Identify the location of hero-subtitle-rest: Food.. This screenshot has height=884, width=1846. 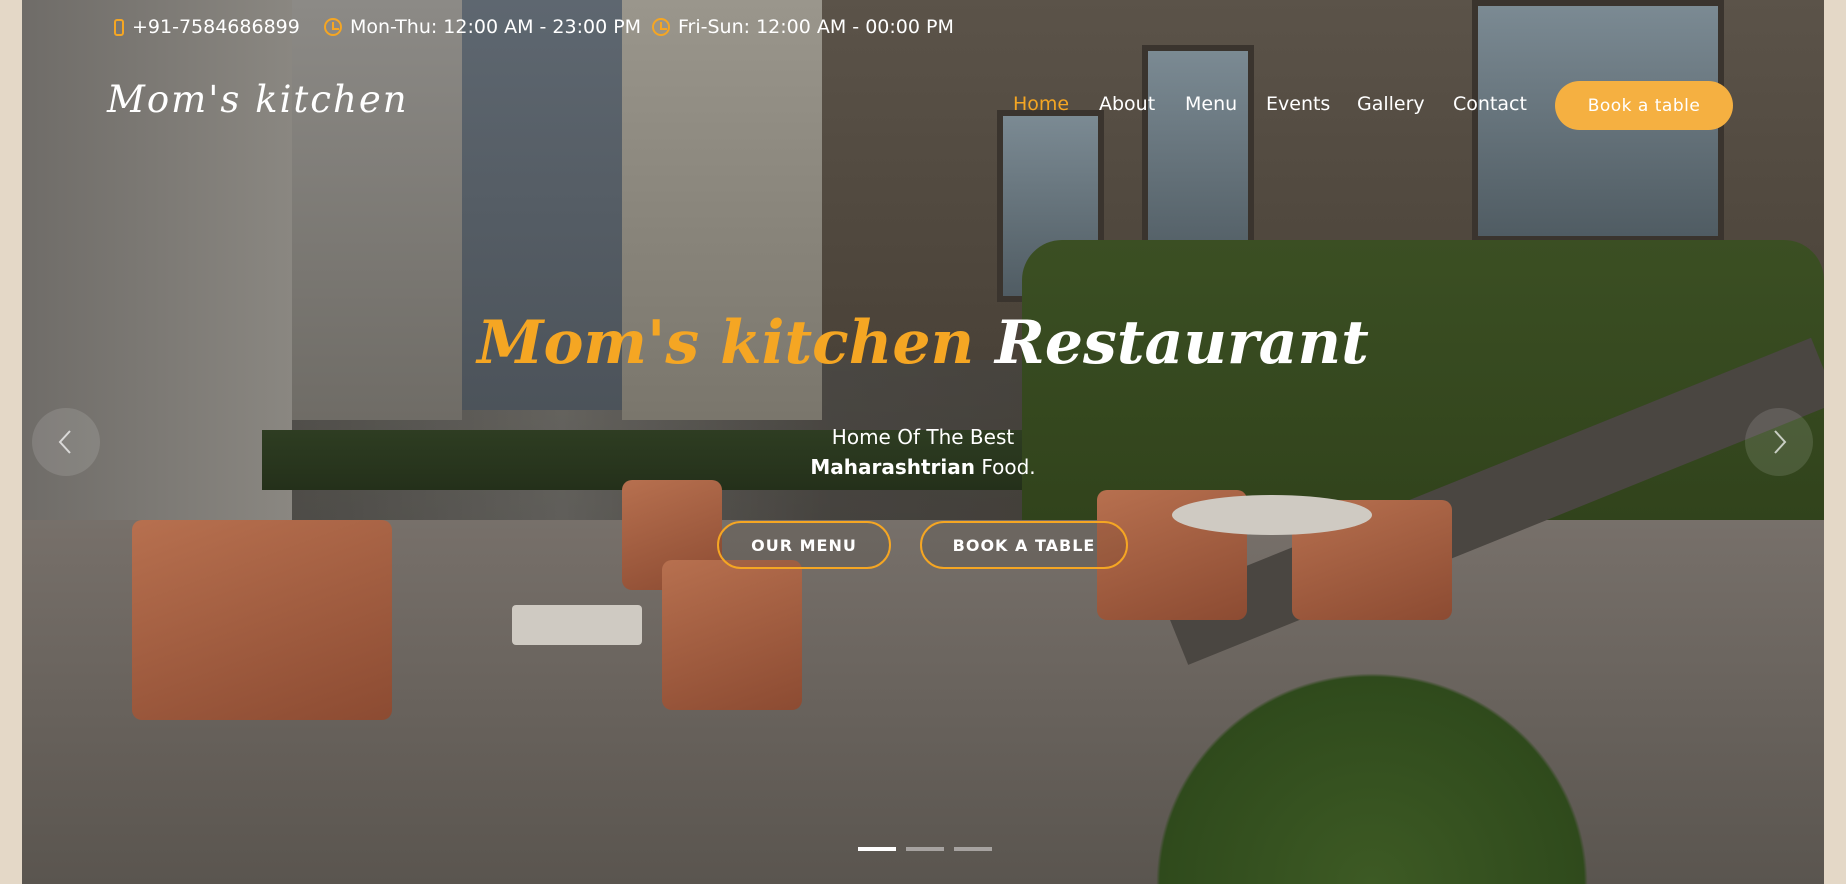
(1008, 467).